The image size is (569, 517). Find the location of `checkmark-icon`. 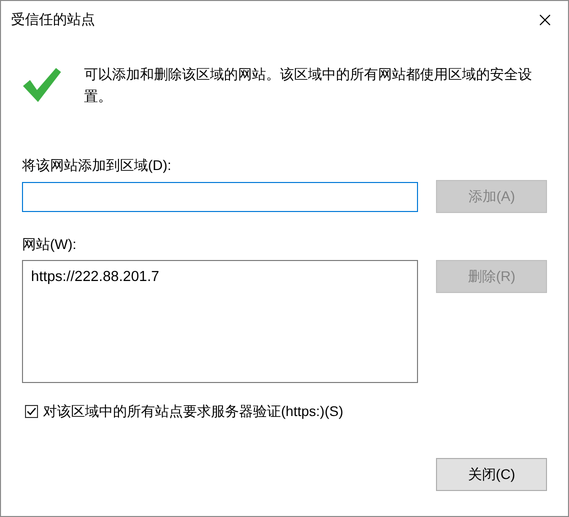

checkmark-icon is located at coordinates (42, 85).